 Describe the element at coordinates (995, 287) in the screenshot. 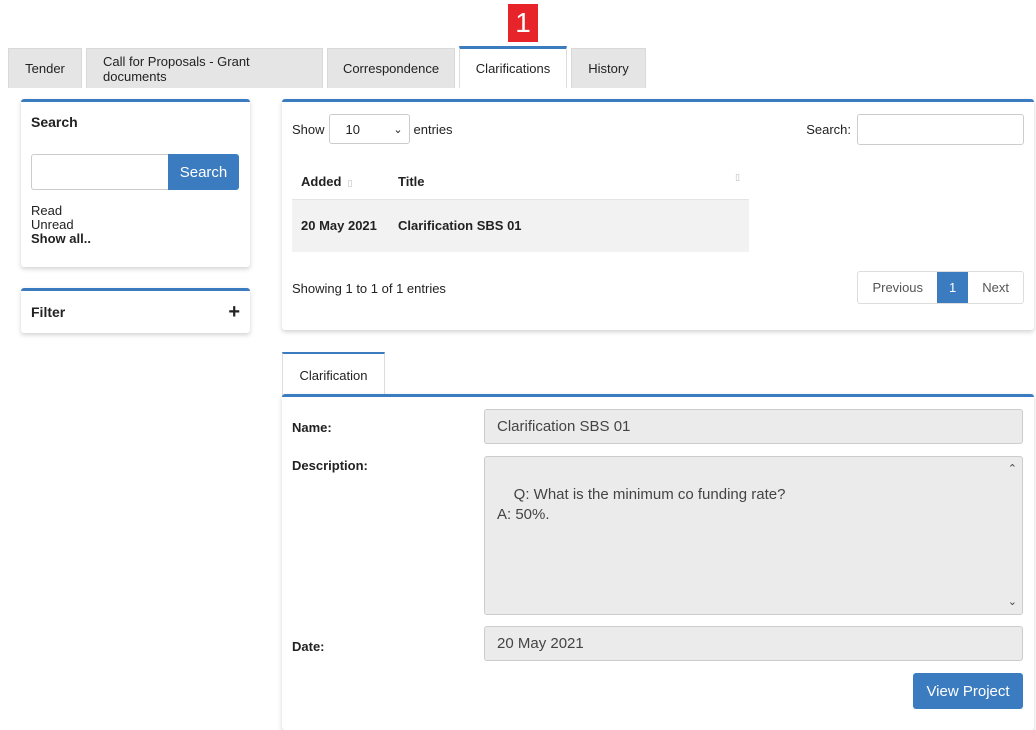

I see `next-button: Next` at that location.